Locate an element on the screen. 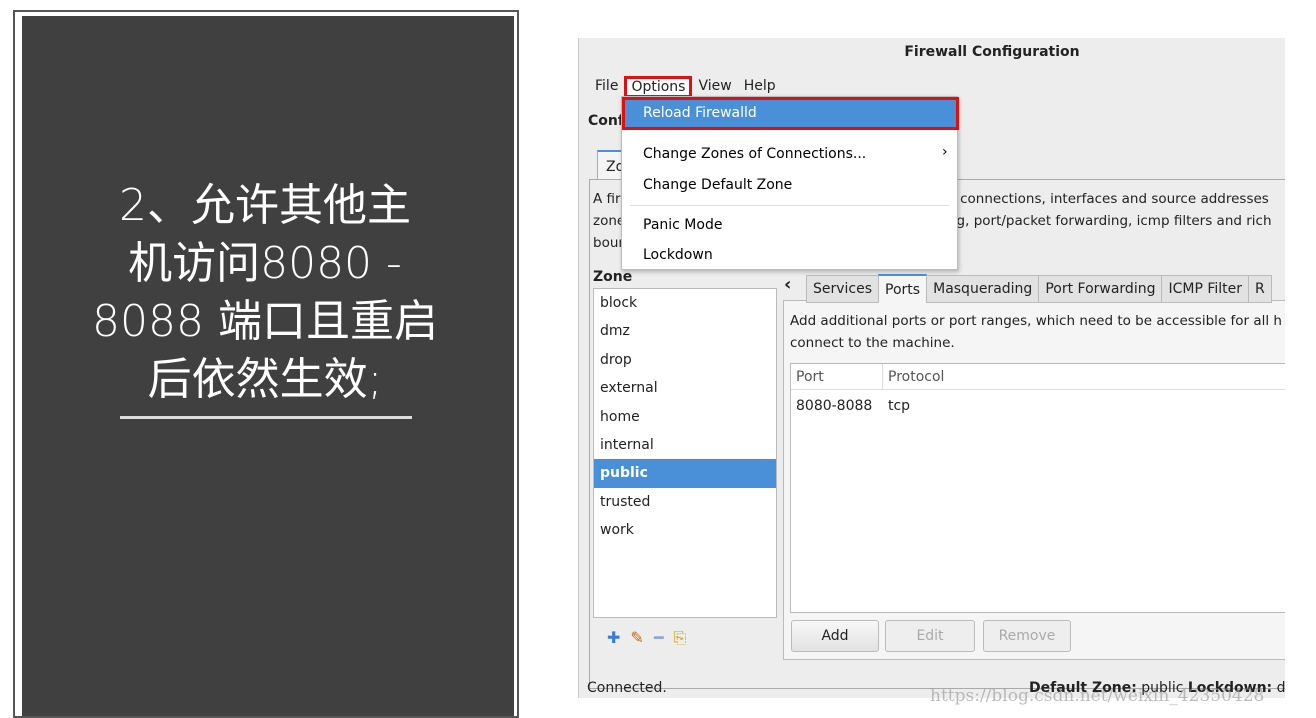  window-title: Firewall Configuration is located at coordinates (992, 52).